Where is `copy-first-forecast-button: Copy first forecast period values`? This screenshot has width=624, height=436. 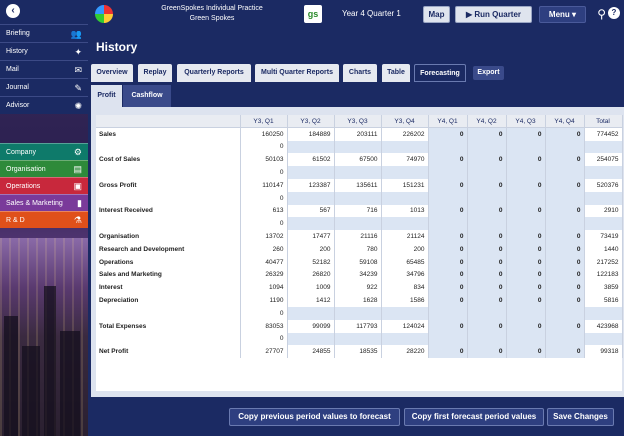 copy-first-forecast-button: Copy first forecast period values is located at coordinates (474, 417).